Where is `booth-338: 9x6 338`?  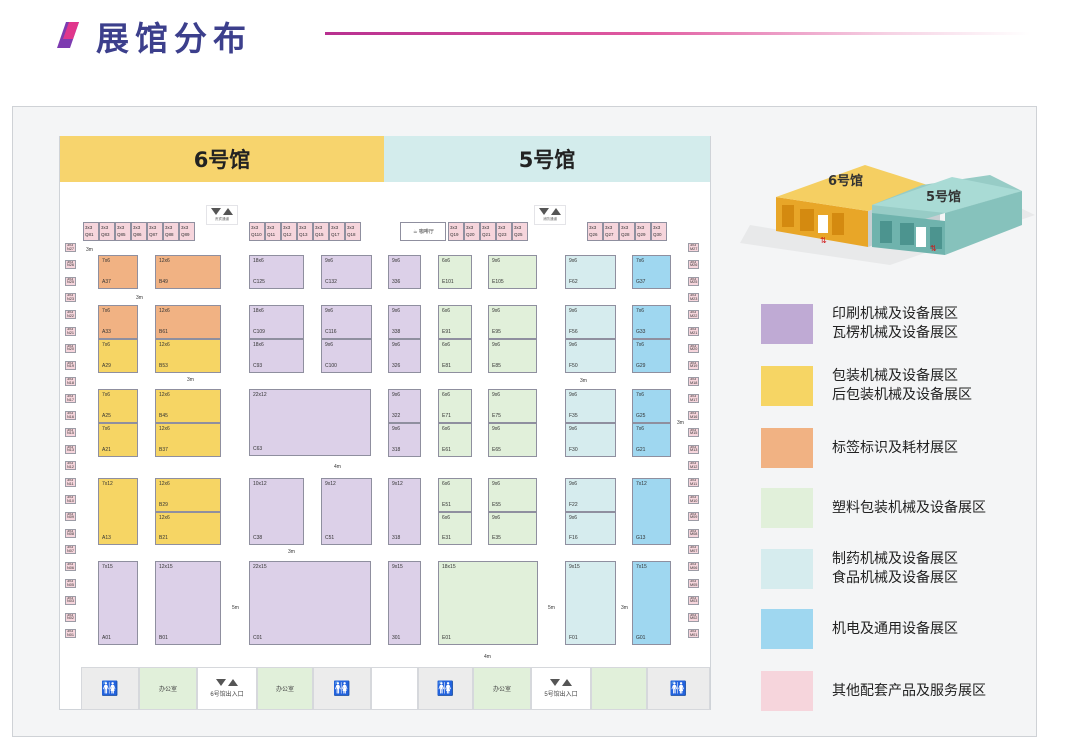
booth-338: 9x6 338 is located at coordinates (404, 322).